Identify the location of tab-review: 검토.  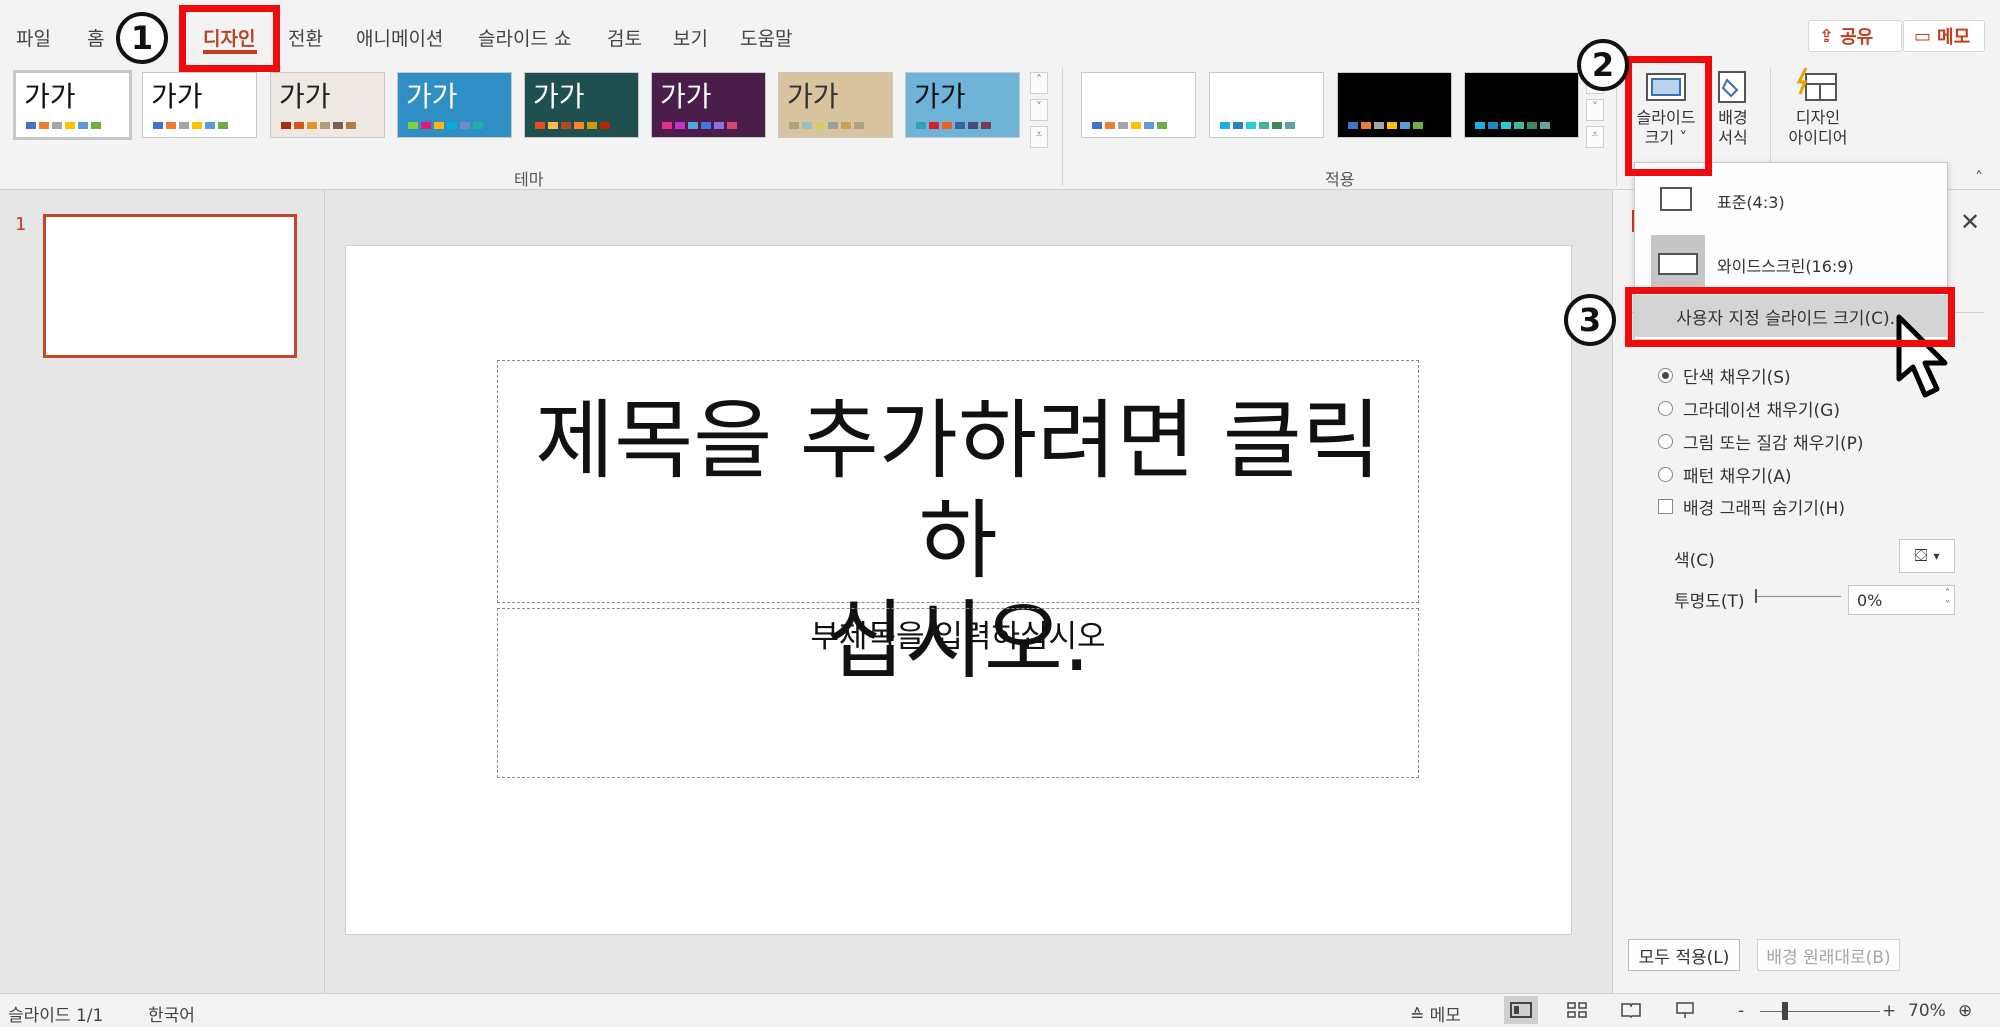
(624, 37).